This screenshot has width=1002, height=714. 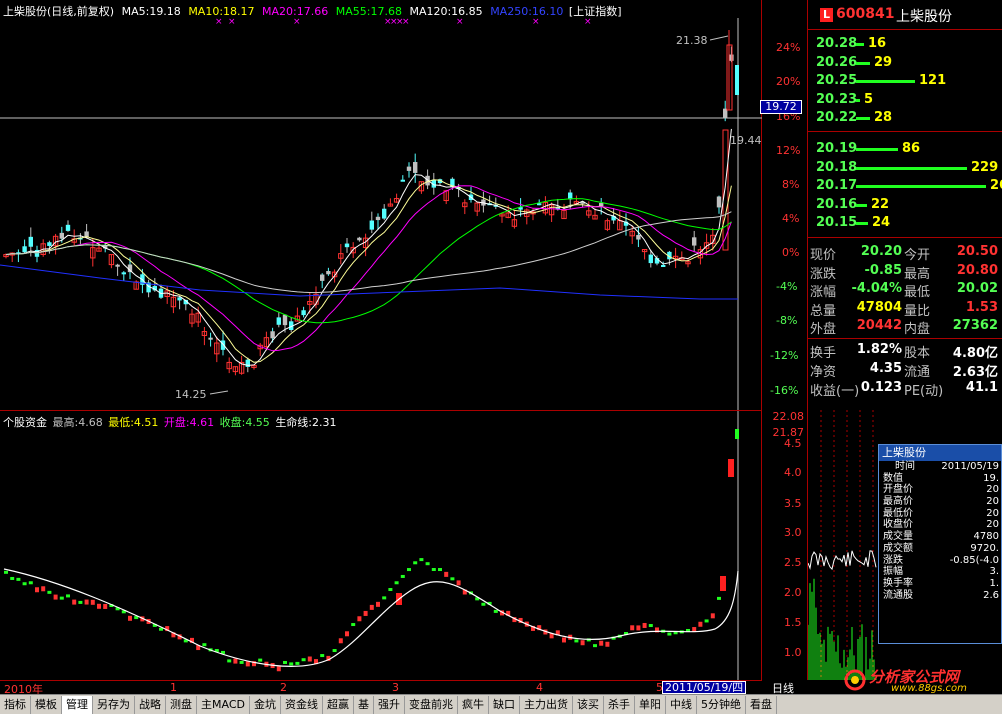 What do you see at coordinates (746, 140) in the screenshot?
I see `right-price-marker: 19.44` at bounding box center [746, 140].